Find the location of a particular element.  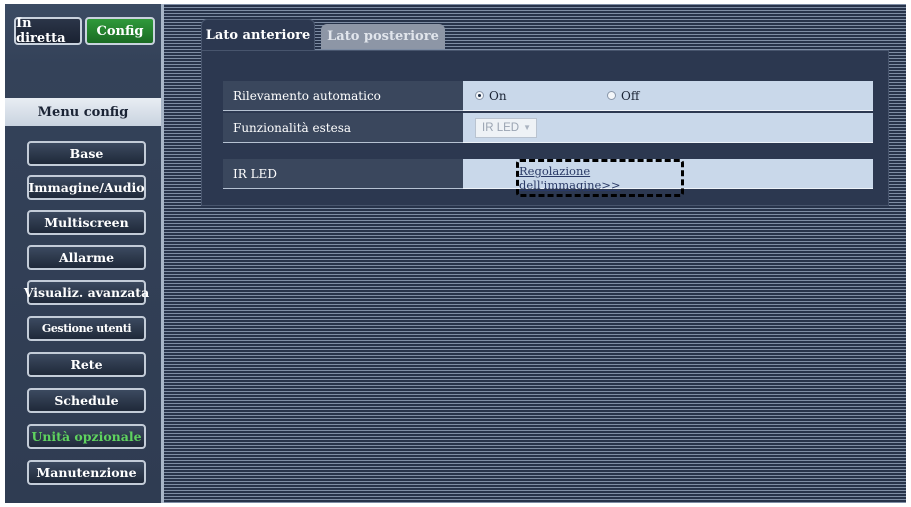

row-auto-detect: Rilevamento automatico On Off is located at coordinates (548, 96).